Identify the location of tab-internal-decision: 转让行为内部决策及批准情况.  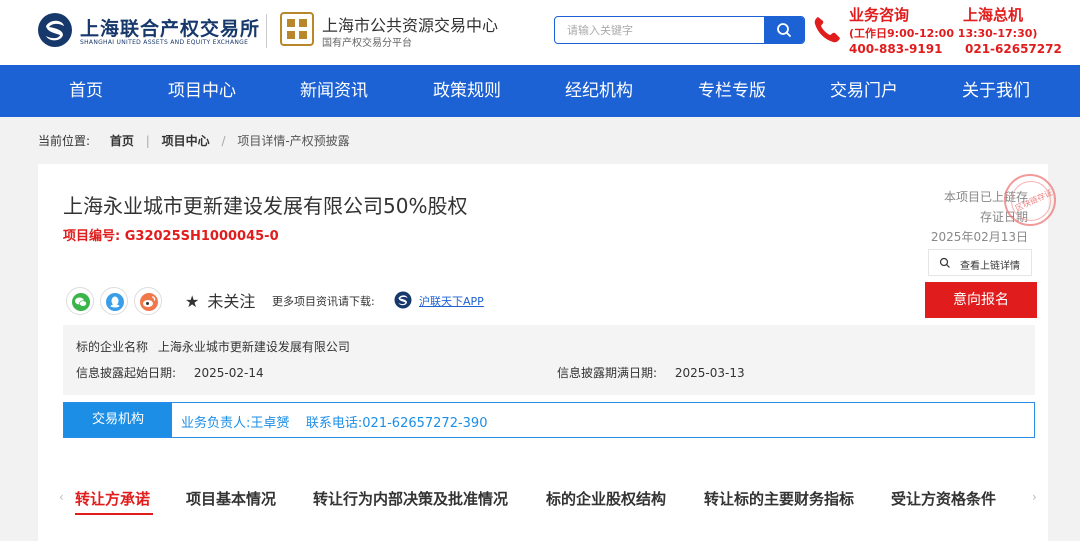
(410, 498).